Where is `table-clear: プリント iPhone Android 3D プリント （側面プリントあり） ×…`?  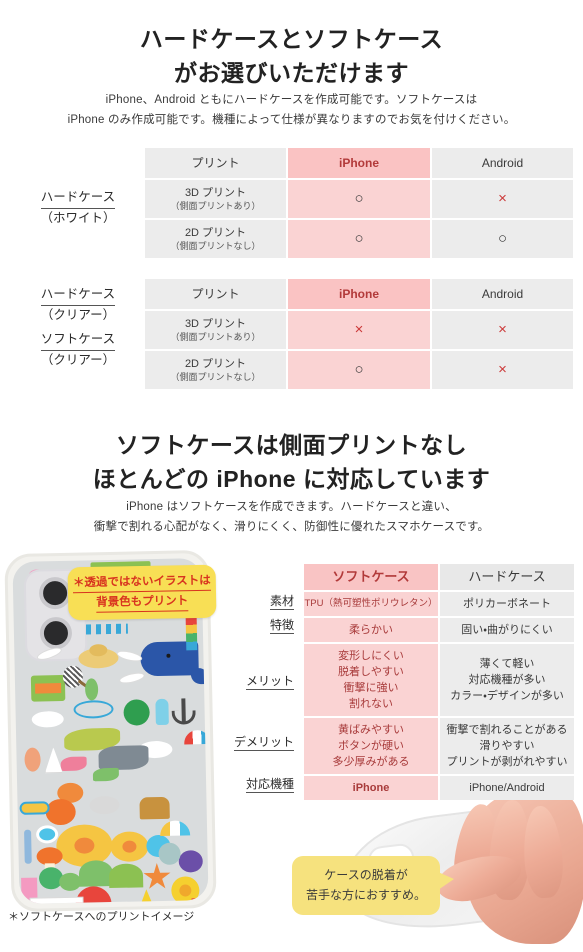
table-clear: プリント iPhone Android 3D プリント （側面プリントあり） ×… is located at coordinates (359, 334).